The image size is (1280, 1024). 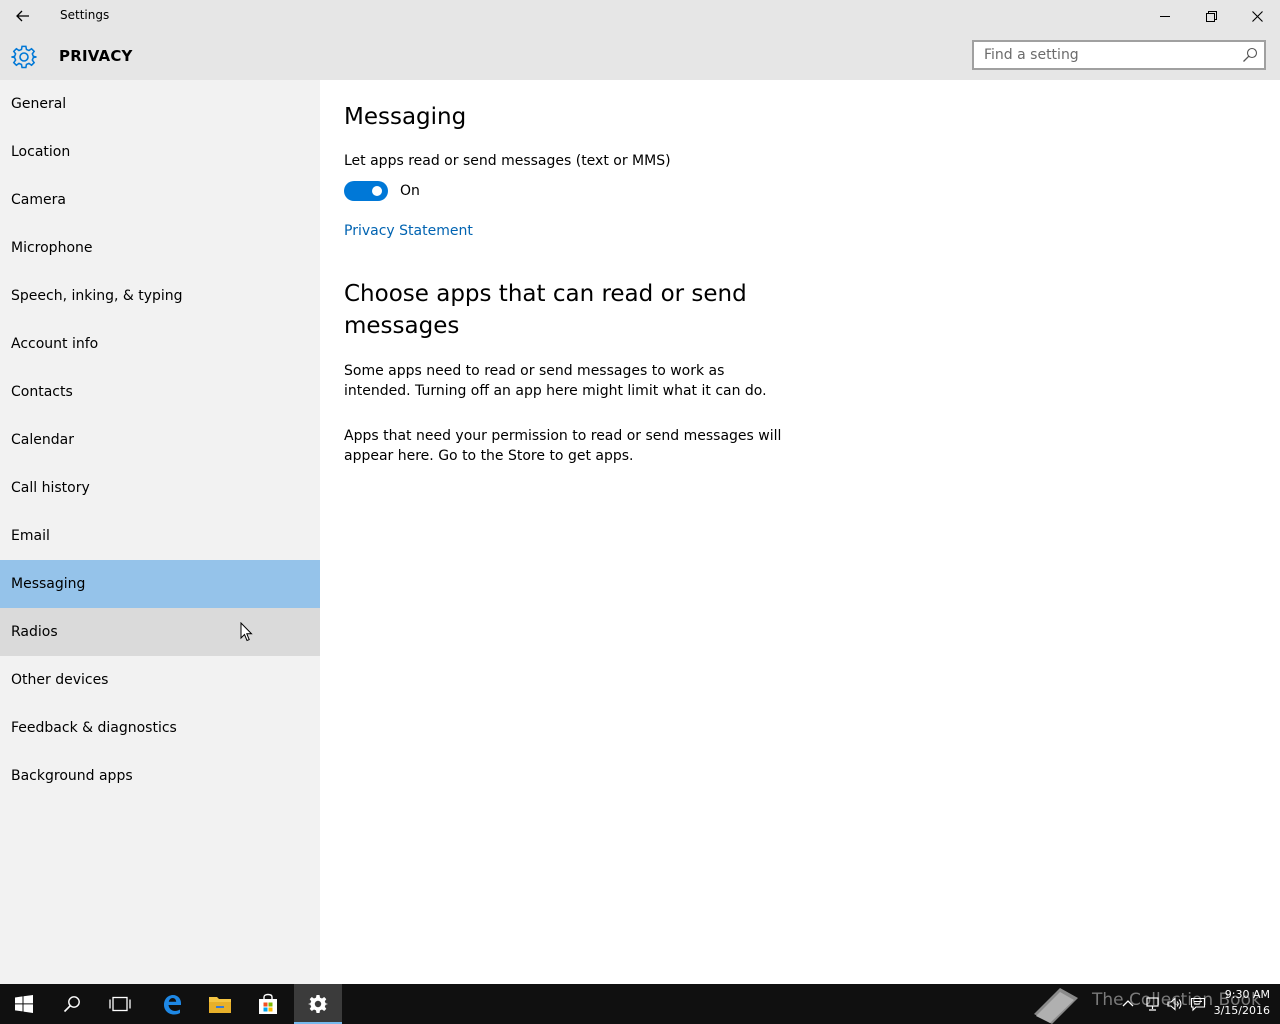 I want to click on sidebar-item-label: Background apps, so click(x=72, y=776).